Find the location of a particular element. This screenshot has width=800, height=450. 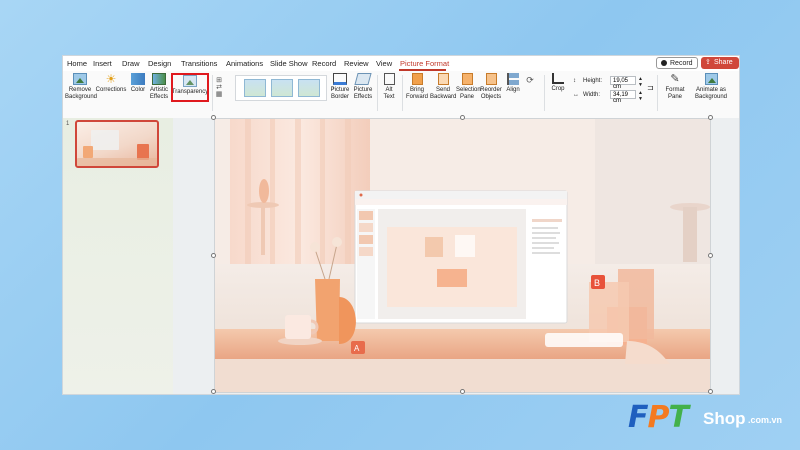

selection-pane-button: Selection Pane is located at coordinates (468, 87).